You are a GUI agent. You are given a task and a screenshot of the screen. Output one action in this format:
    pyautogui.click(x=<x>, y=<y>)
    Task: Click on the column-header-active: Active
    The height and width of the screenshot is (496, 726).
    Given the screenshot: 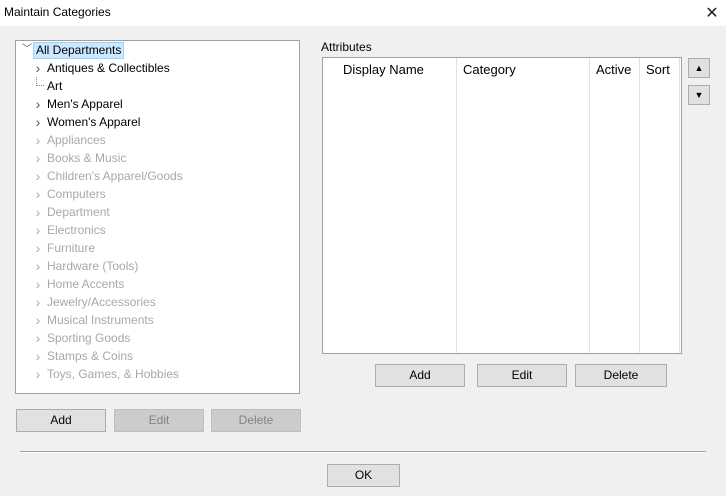 What is the action you would take?
    pyautogui.click(x=613, y=70)
    